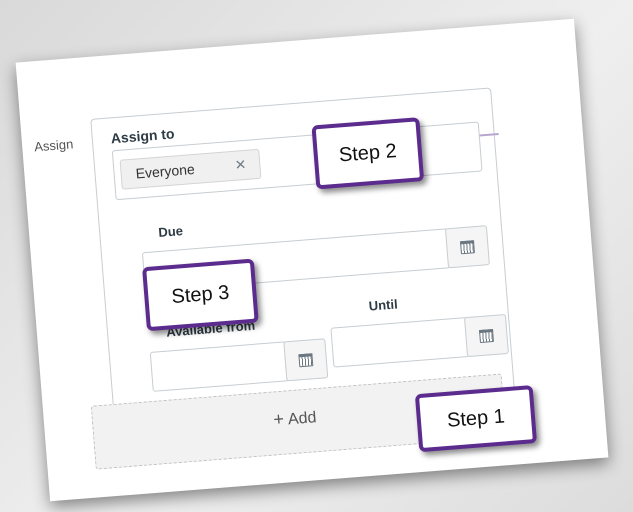  I want to click on available-from-calendar-button, so click(306, 360).